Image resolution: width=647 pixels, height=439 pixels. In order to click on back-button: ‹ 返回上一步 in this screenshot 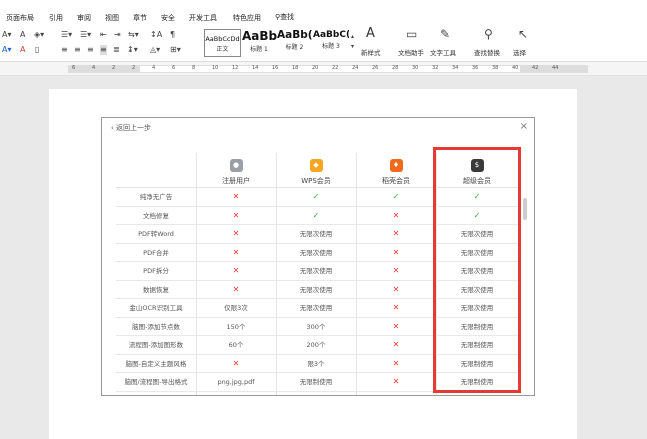, I will do `click(131, 128)`.